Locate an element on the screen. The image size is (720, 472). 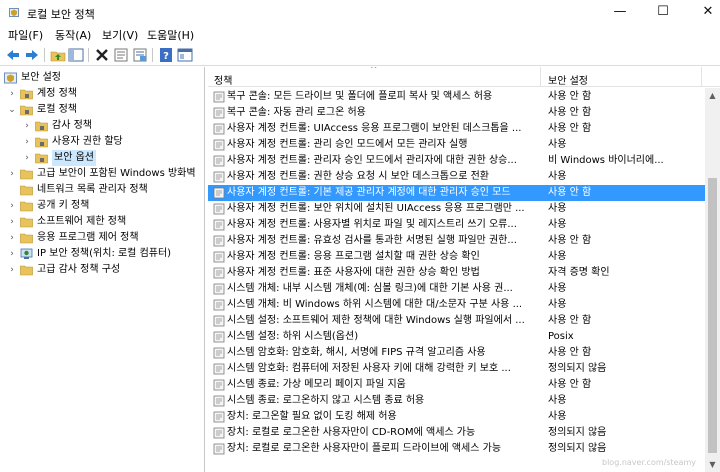
table-row: 사용자 계정 컨트롤: 응용 프로그램 설치할 때 권한 상승 확인 사용 is located at coordinates (456, 257).